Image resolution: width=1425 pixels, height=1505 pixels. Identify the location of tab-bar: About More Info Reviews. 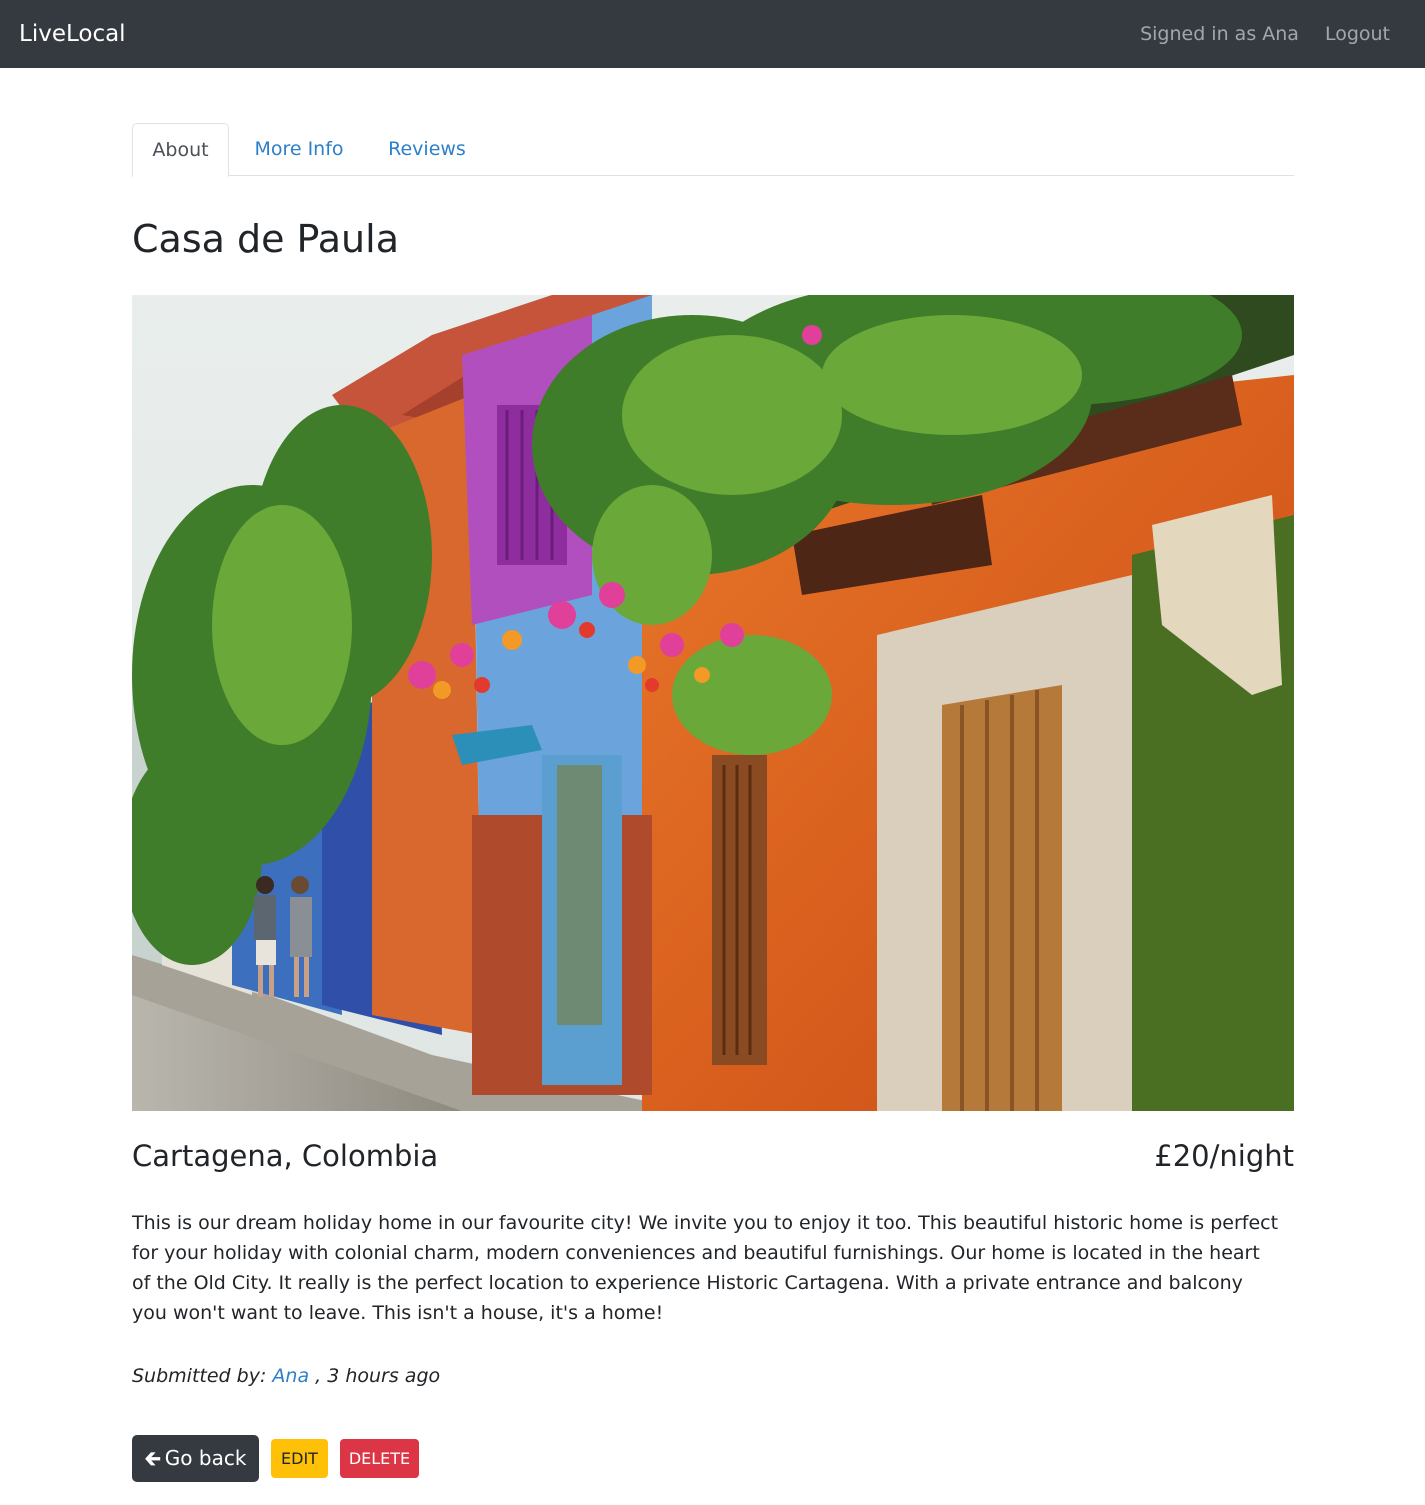
(713, 150).